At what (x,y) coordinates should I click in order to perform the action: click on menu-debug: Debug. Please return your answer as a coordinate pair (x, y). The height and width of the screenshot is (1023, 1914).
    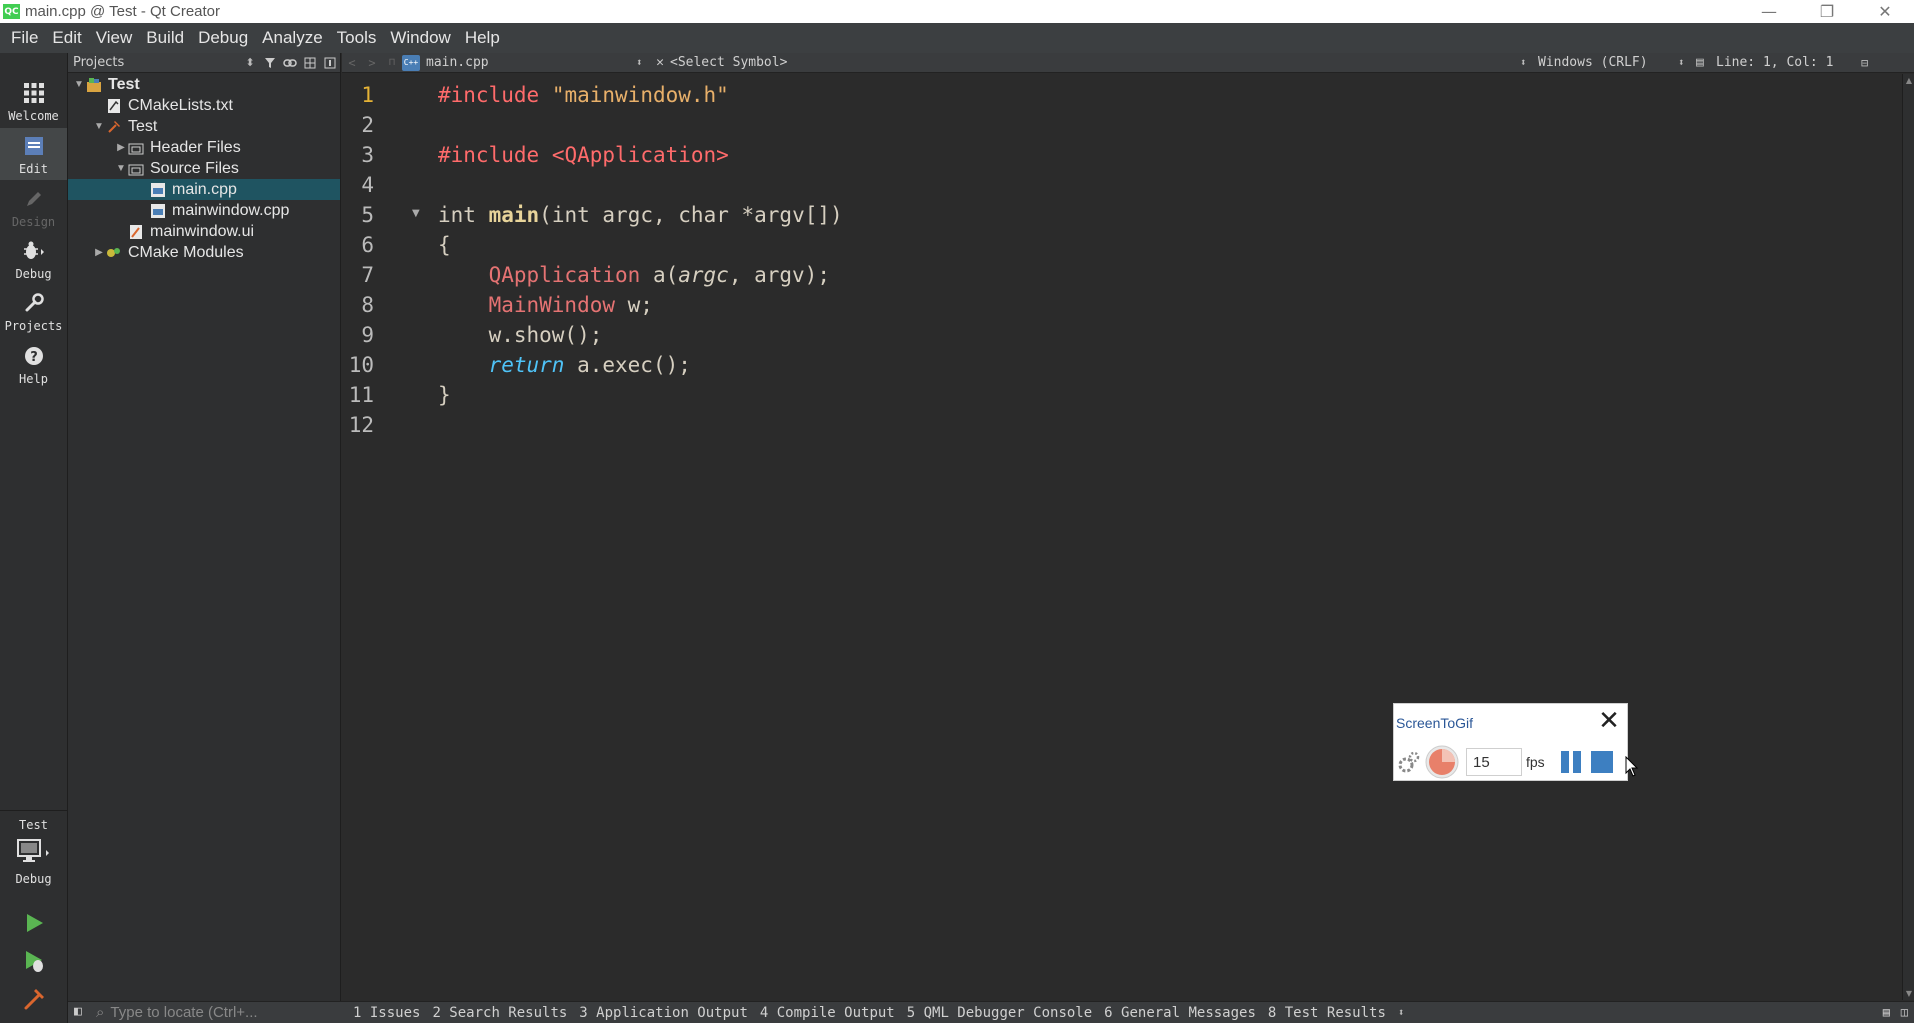
    Looking at the image, I should click on (223, 38).